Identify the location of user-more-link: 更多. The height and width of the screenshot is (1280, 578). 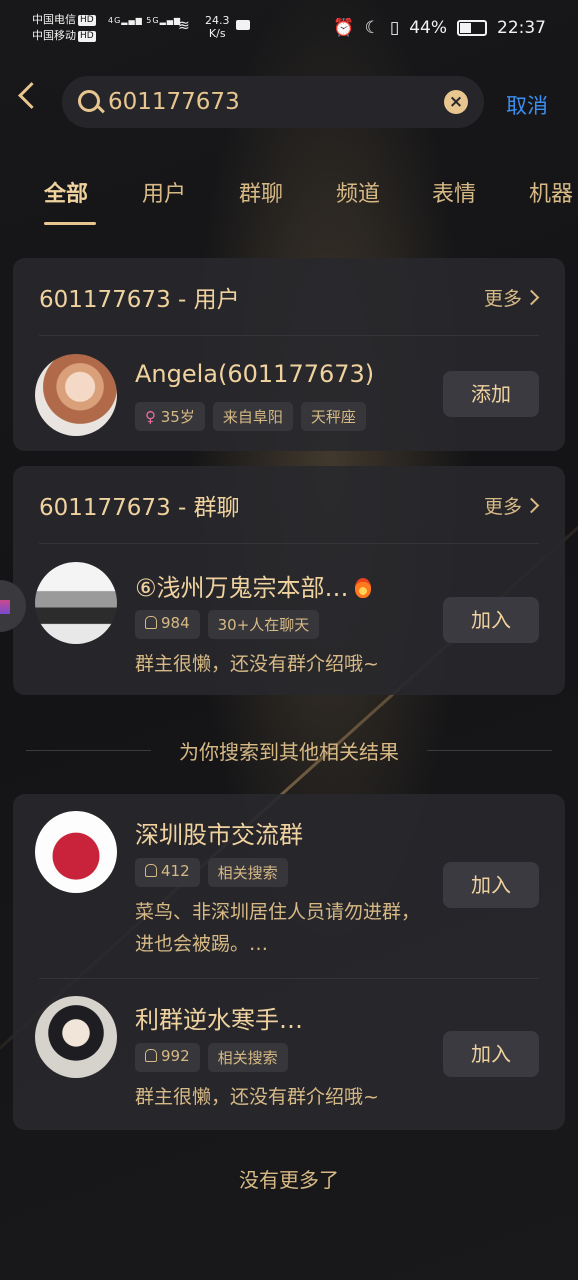
(512, 297).